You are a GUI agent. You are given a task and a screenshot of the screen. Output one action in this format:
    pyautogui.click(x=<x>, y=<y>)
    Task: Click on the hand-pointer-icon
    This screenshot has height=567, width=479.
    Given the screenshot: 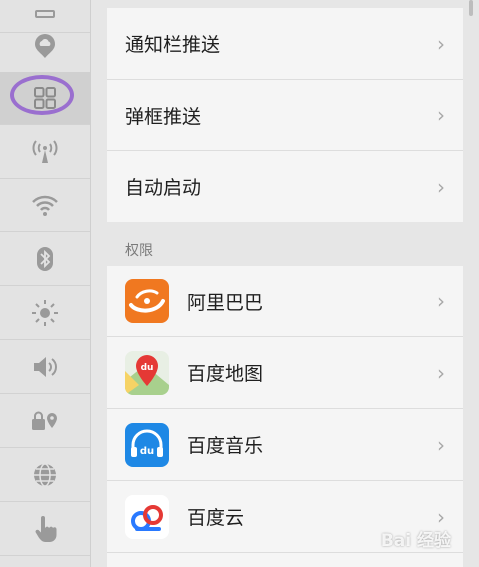 What is the action you would take?
    pyautogui.click(x=46, y=529)
    